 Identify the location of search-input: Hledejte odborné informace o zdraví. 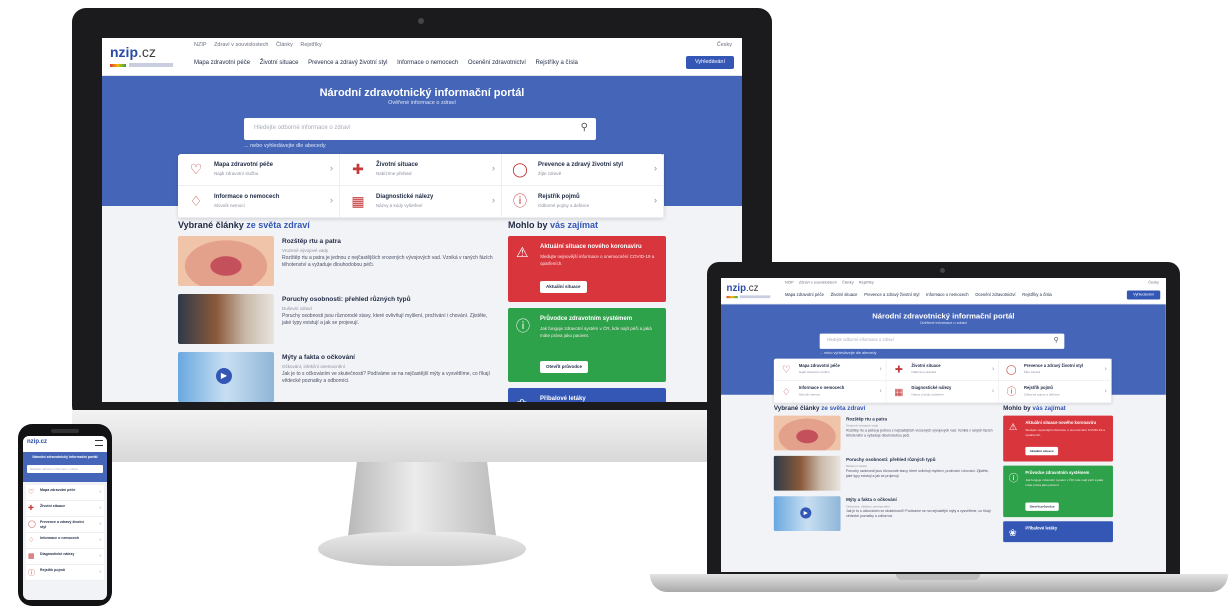
(65, 469).